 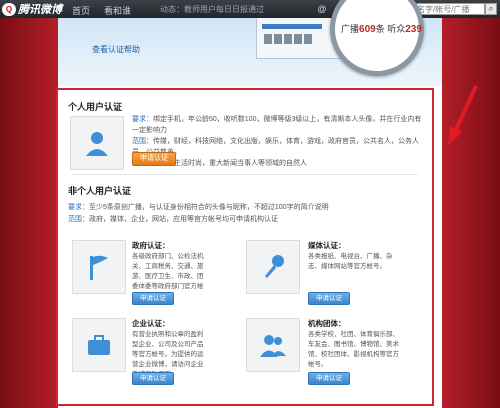 I want to click on nav-item-2: 看和谁, so click(x=117, y=10).